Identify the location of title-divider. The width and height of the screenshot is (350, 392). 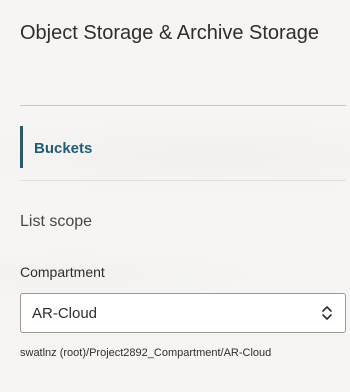
(183, 105).